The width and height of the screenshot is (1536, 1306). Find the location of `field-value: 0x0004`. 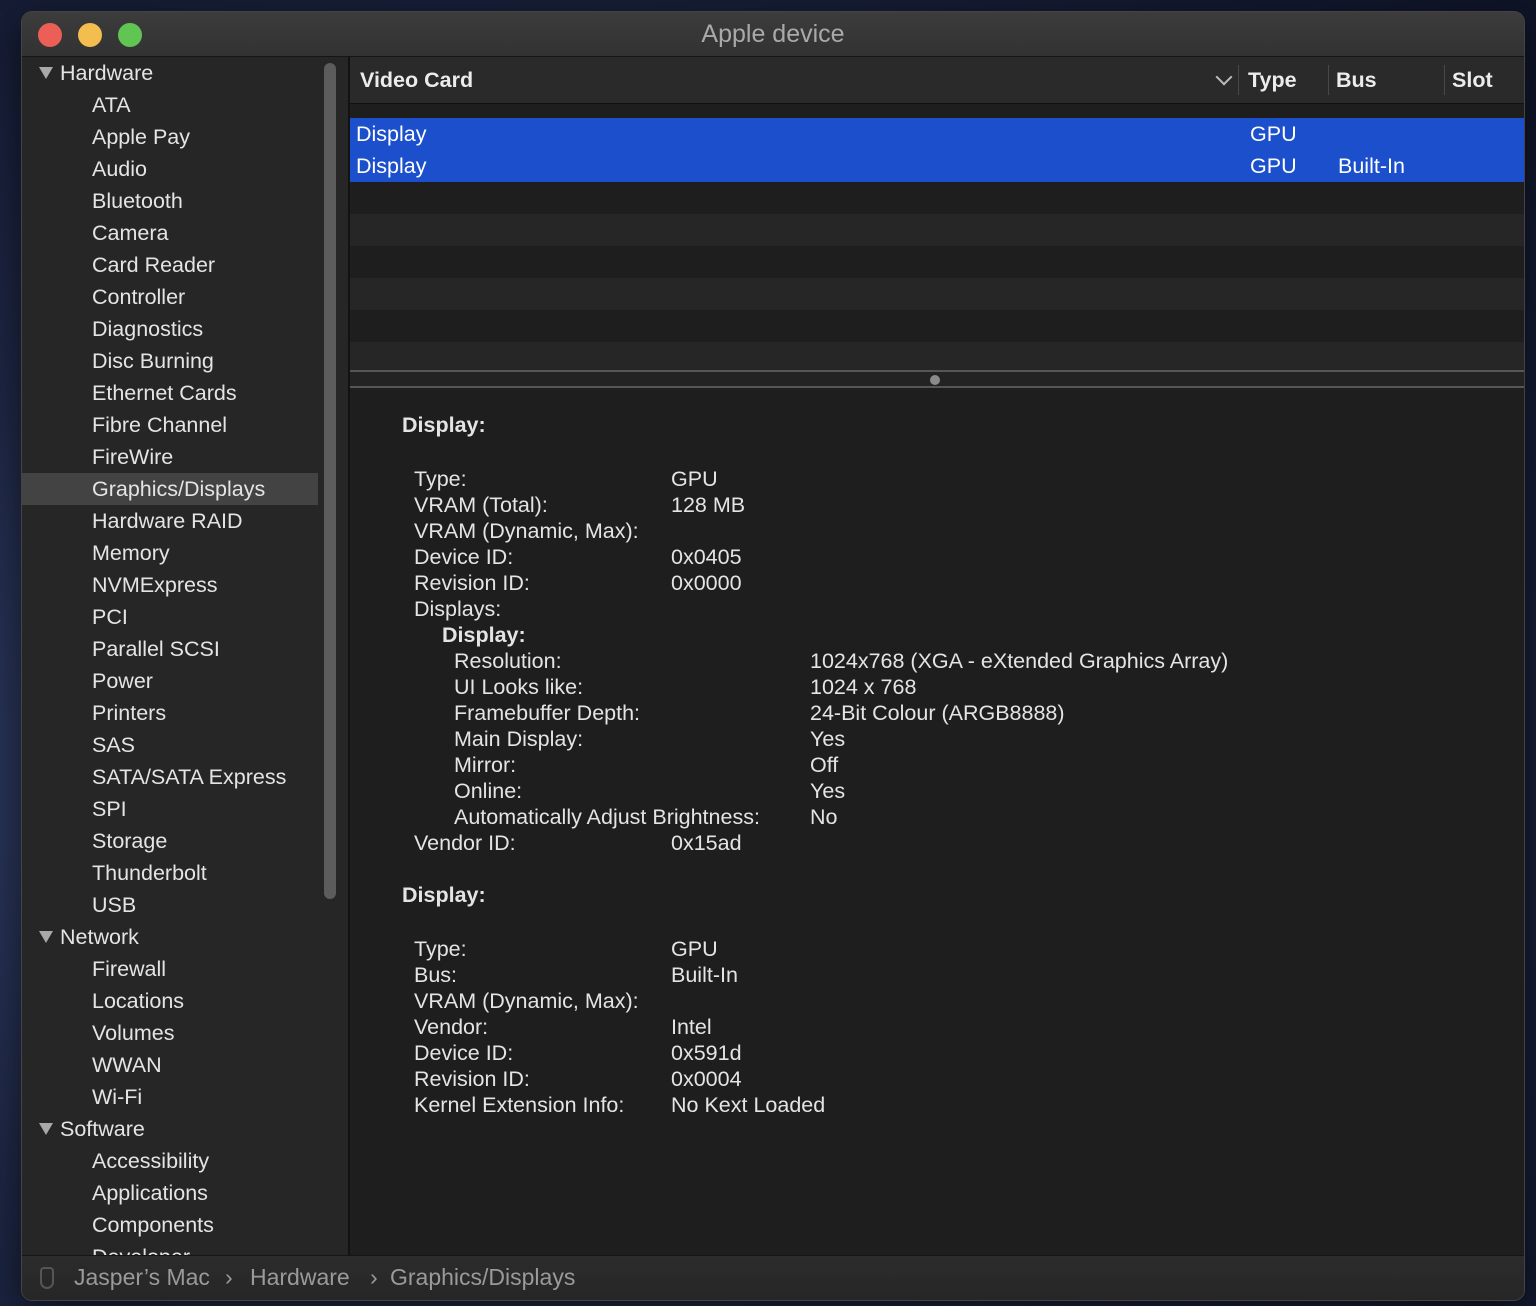

field-value: 0x0004 is located at coordinates (706, 1079).